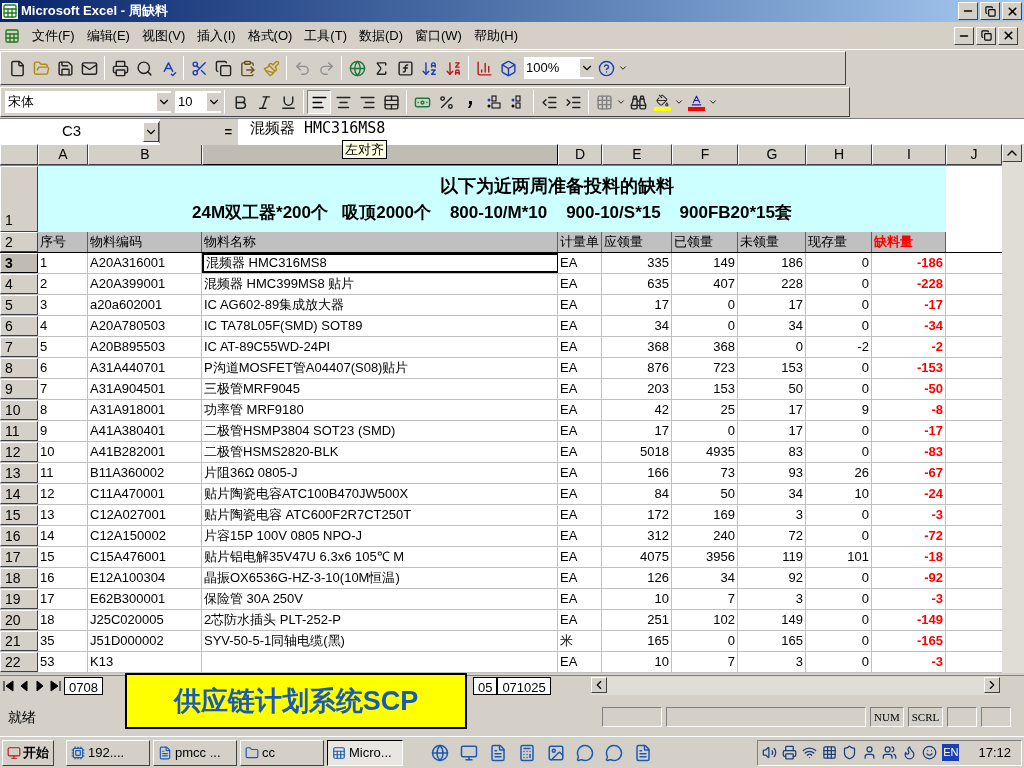  Describe the element at coordinates (1013, 408) in the screenshot. I see `vertical-scrollbar` at that location.